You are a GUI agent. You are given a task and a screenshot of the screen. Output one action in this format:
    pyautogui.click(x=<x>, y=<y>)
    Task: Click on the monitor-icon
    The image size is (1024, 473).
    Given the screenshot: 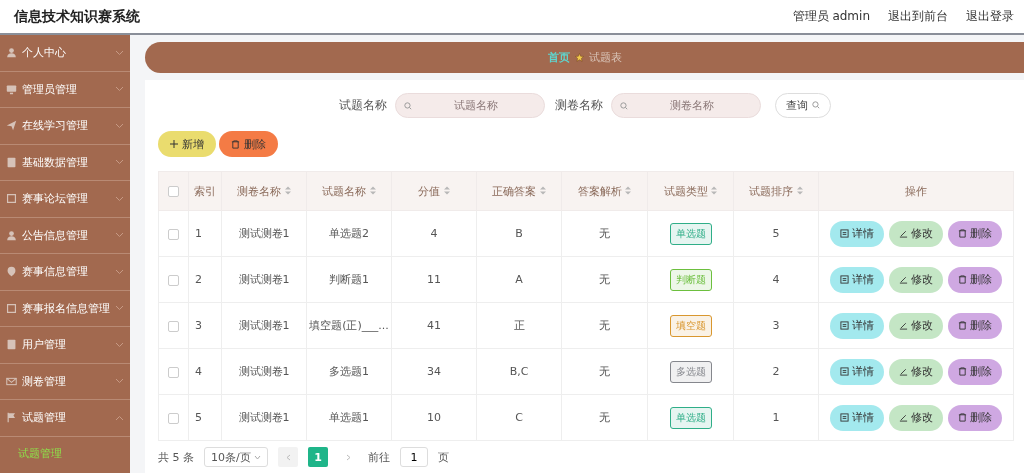 What is the action you would take?
    pyautogui.click(x=11, y=89)
    